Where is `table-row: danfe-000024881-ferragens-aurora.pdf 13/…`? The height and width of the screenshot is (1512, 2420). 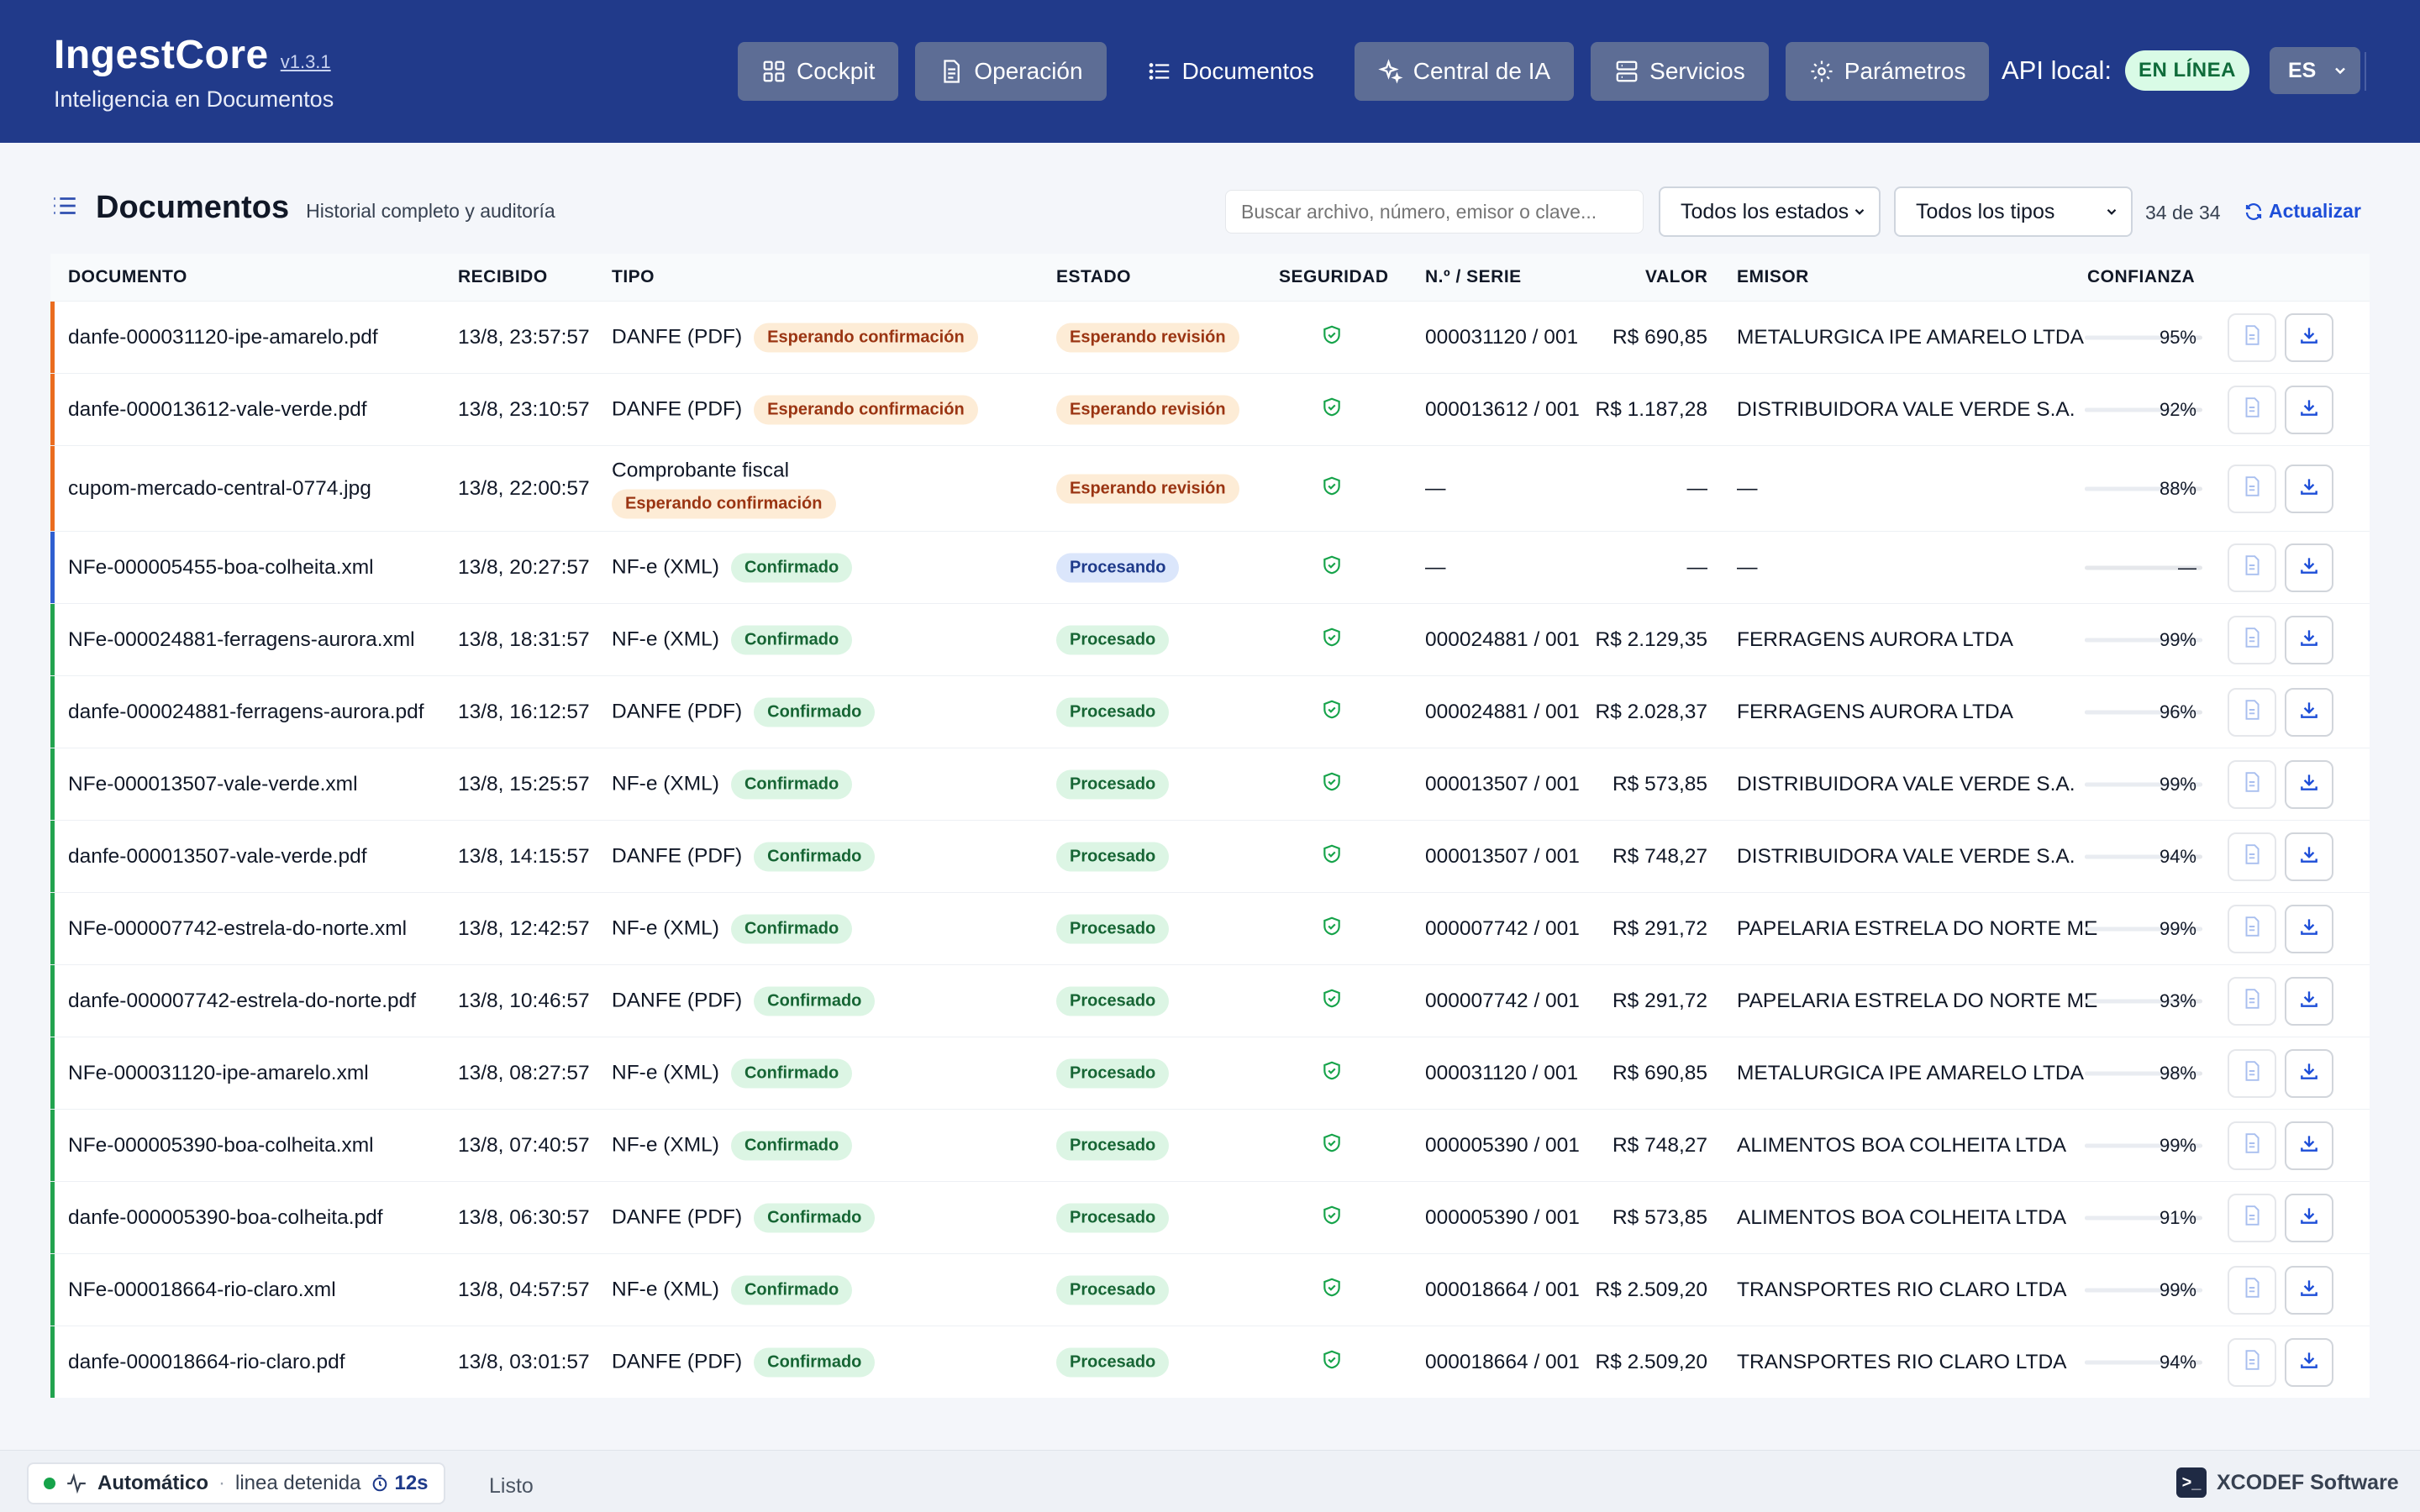 table-row: danfe-000024881-ferragens-aurora.pdf 13/… is located at coordinates (1210, 711).